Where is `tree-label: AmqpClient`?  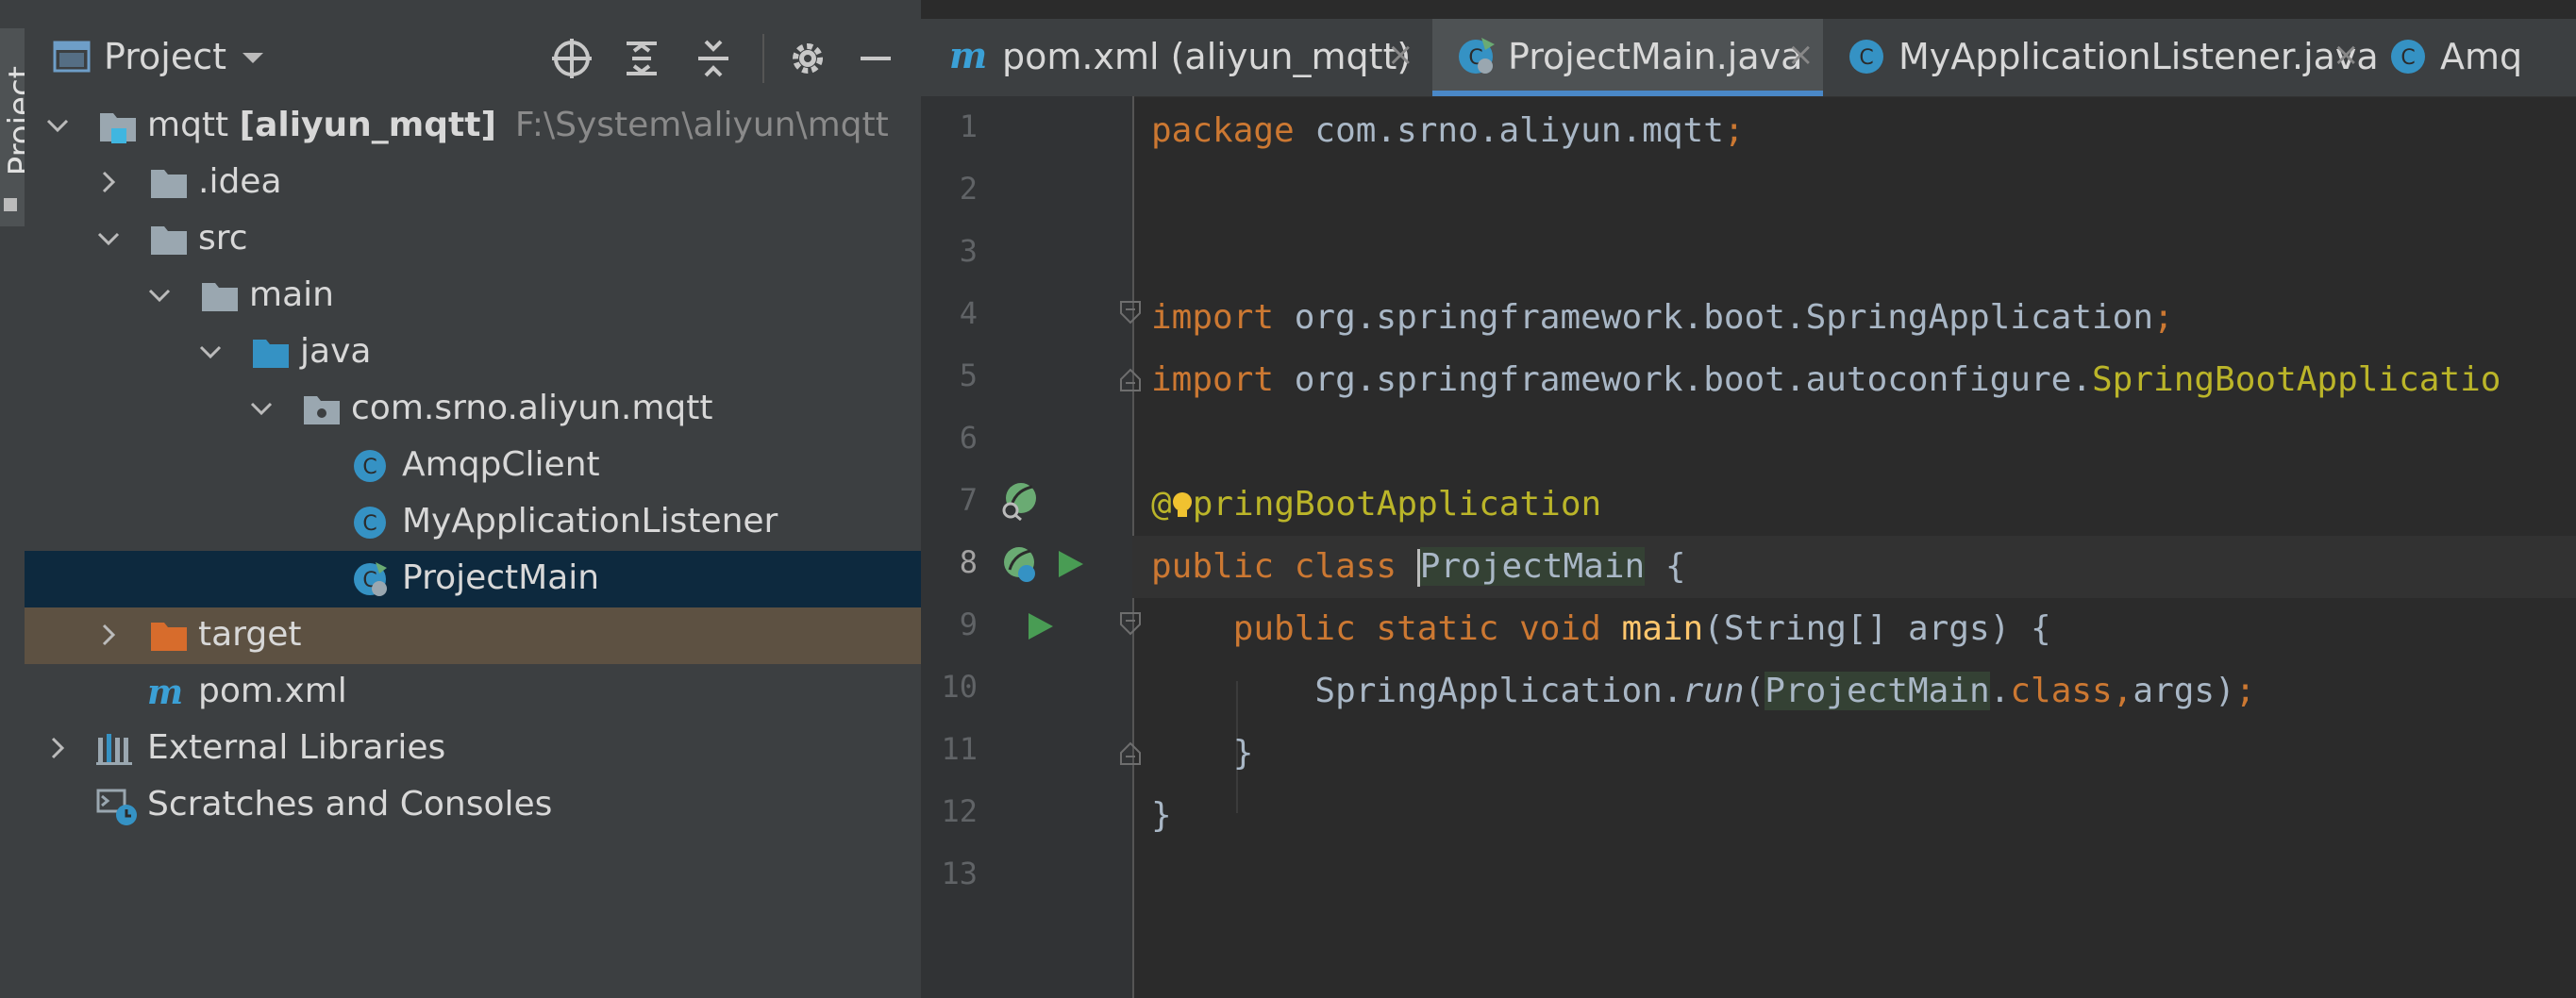 tree-label: AmqpClient is located at coordinates (501, 465).